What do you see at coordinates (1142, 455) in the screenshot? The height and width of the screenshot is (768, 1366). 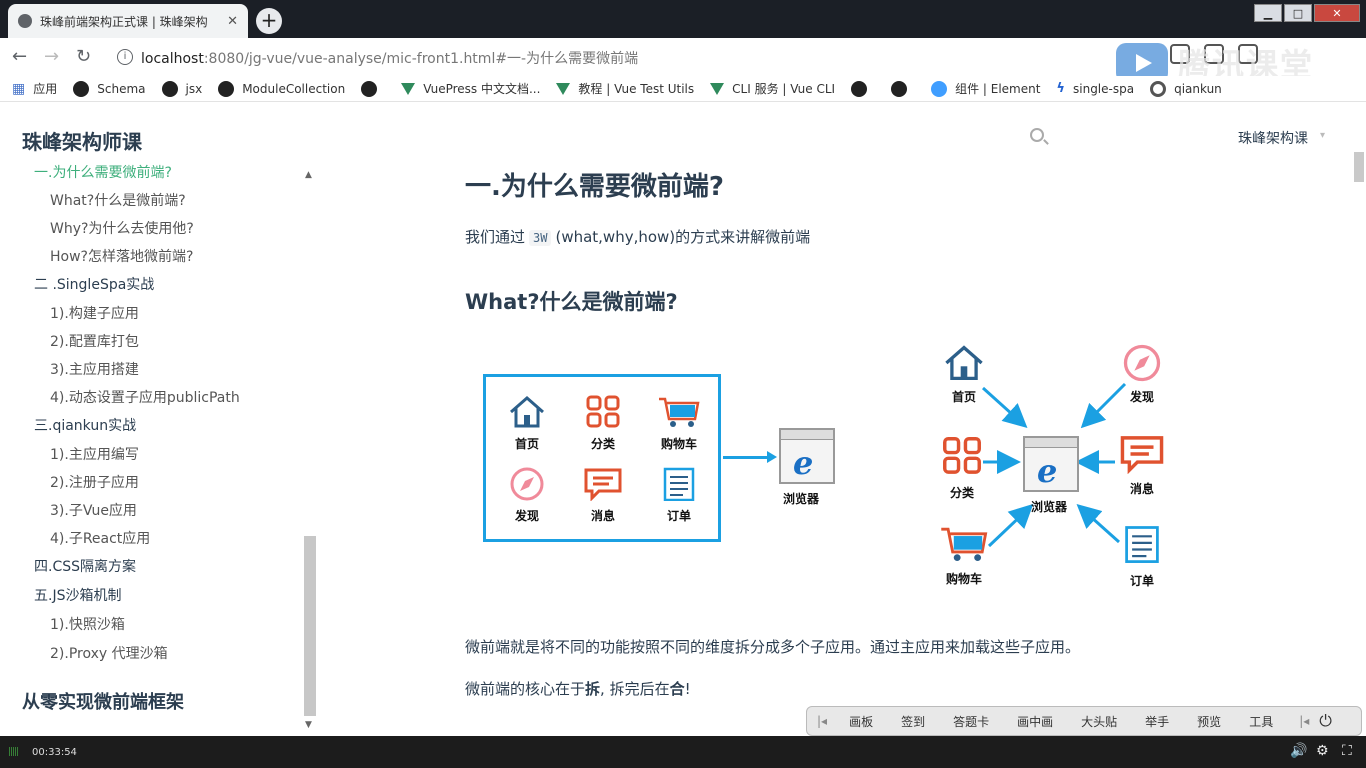 I see `message-icon` at bounding box center [1142, 455].